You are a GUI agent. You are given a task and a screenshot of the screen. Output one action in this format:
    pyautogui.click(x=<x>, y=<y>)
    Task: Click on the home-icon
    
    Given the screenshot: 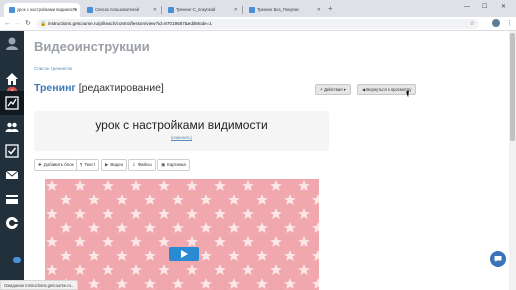 What is the action you would take?
    pyautogui.click(x=12, y=79)
    